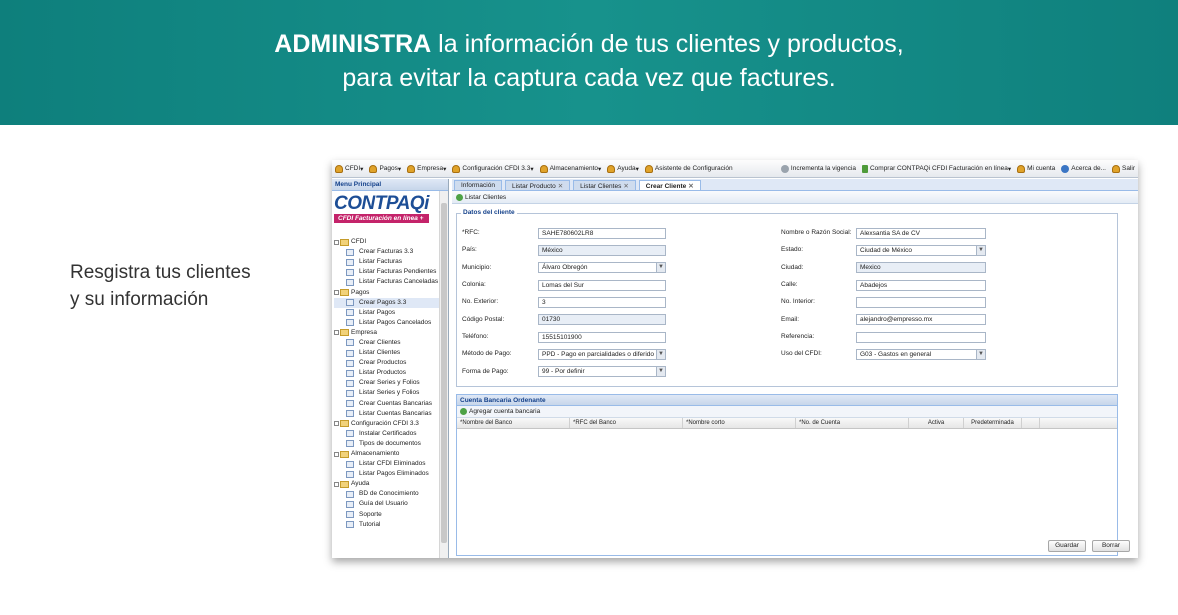 The width and height of the screenshot is (1178, 615). Describe the element at coordinates (602, 337) in the screenshot. I see `tel-field: 15515101900` at that location.